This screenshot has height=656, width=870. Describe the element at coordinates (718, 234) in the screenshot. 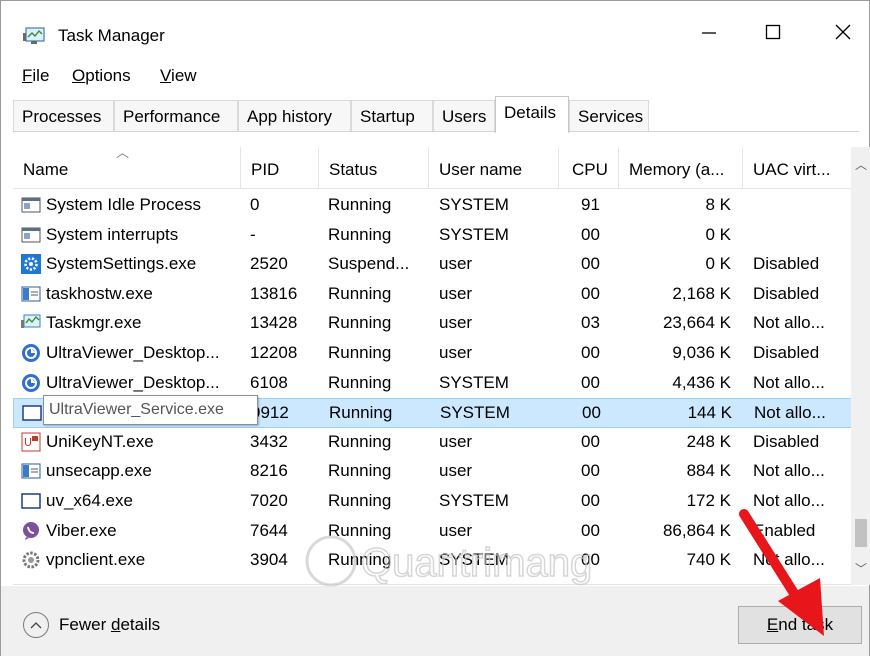

I see `memory-cell: 0 K` at that location.